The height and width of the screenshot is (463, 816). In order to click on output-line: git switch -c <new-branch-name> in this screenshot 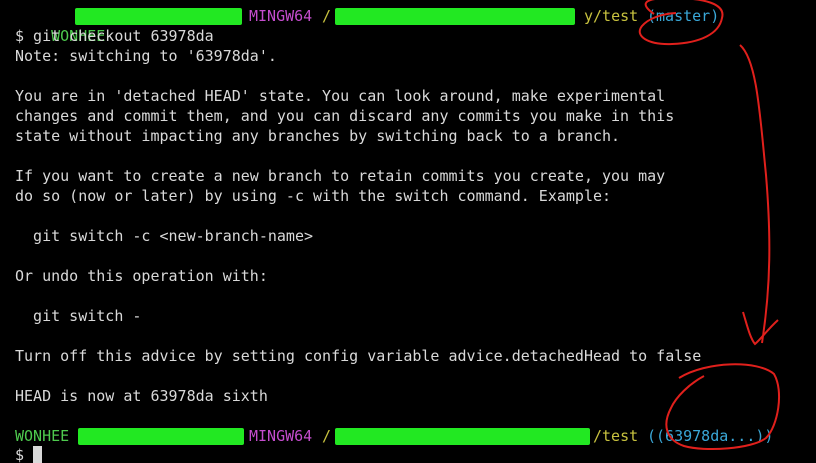, I will do `click(164, 236)`.